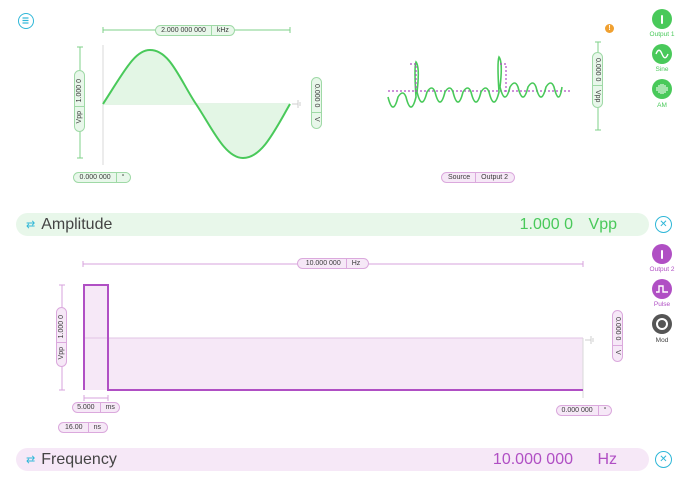  What do you see at coordinates (332, 459) in the screenshot?
I see `channel2-parameter-bar: ⇄ Frequency 10.000 000 Hz` at bounding box center [332, 459].